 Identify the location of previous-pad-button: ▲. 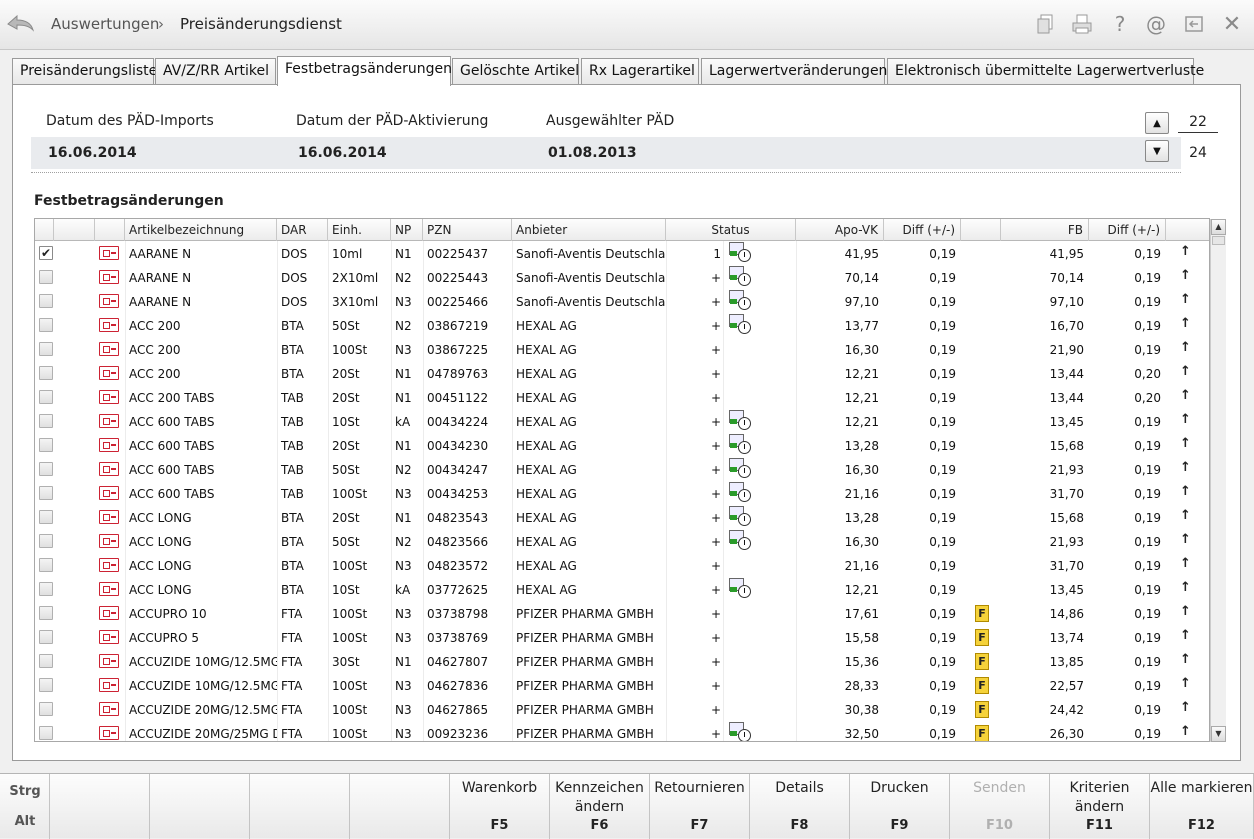
(1157, 123).